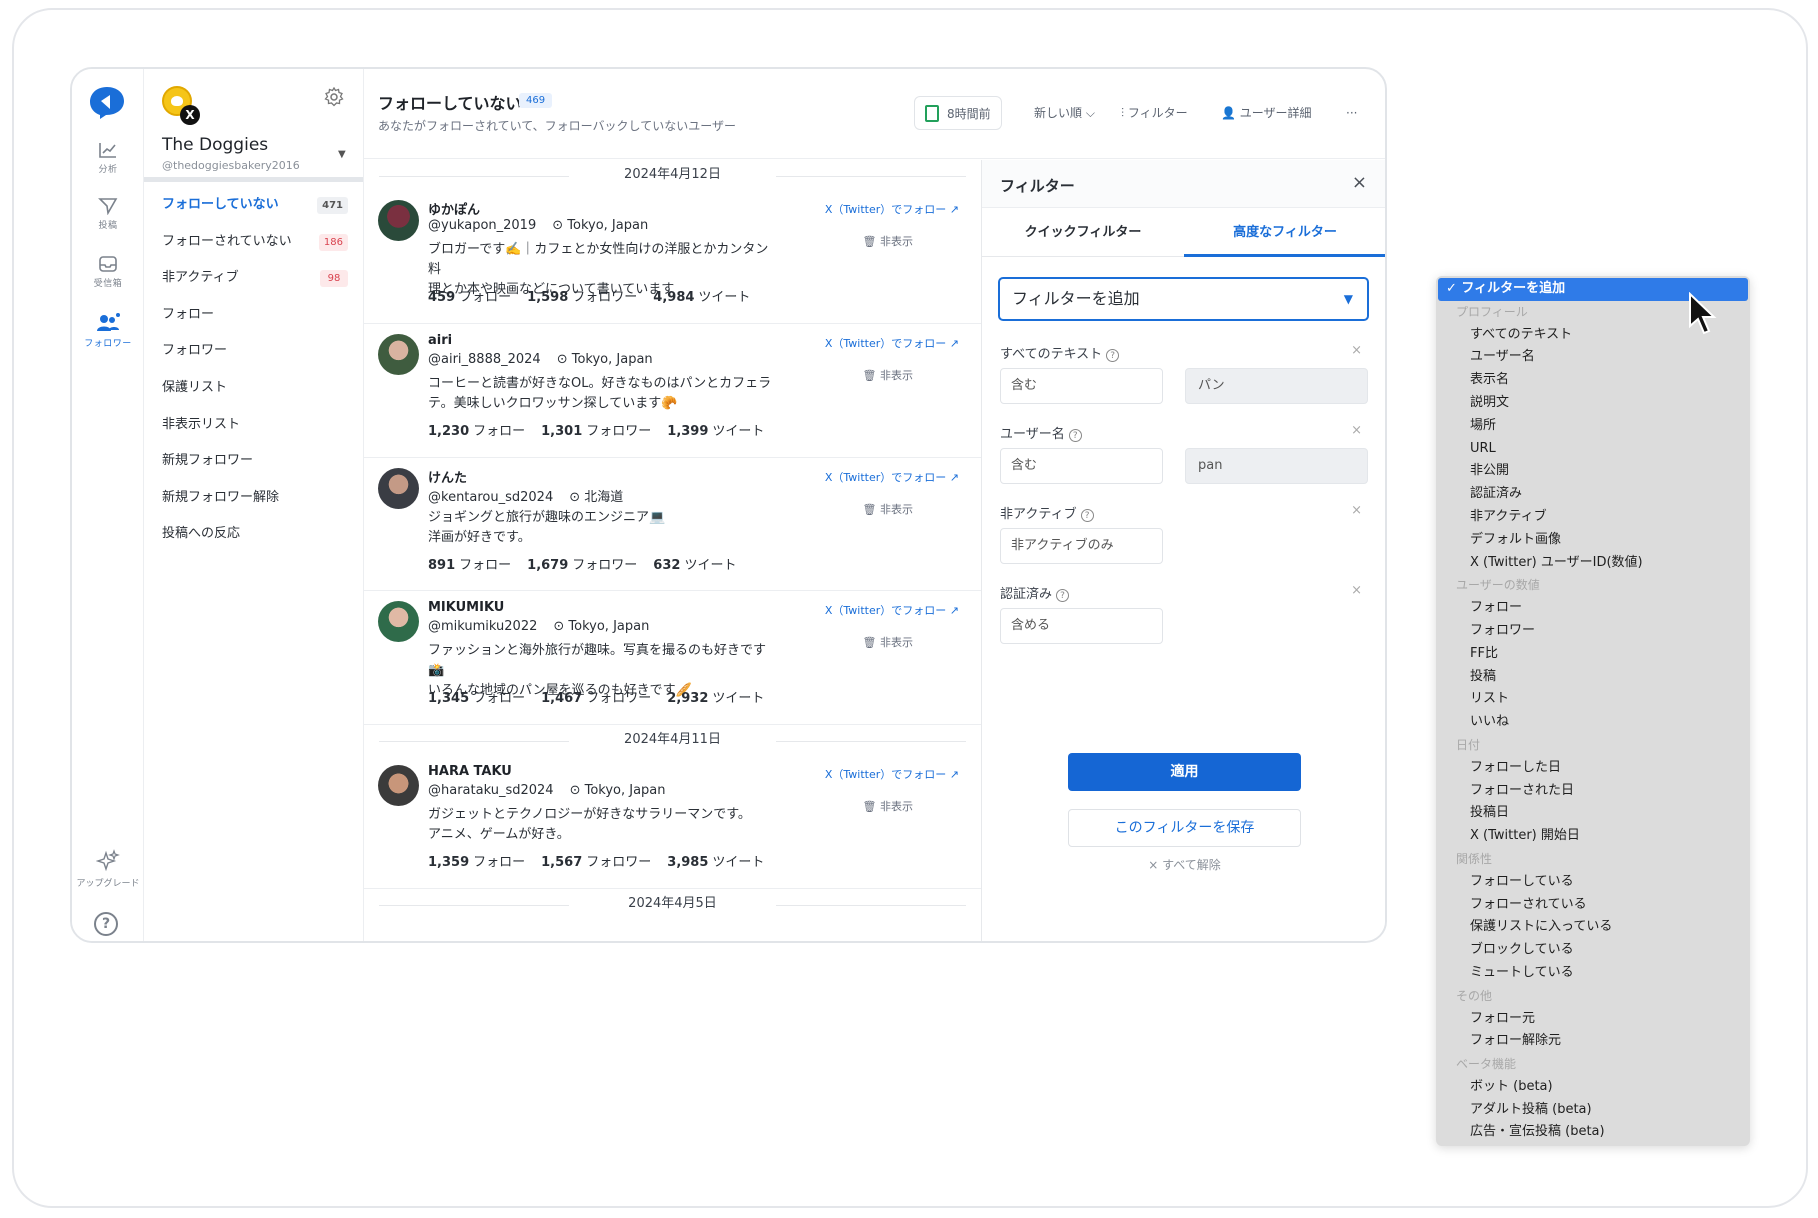  What do you see at coordinates (1593, 380) in the screenshot?
I see `dropdown-item: 表示名` at bounding box center [1593, 380].